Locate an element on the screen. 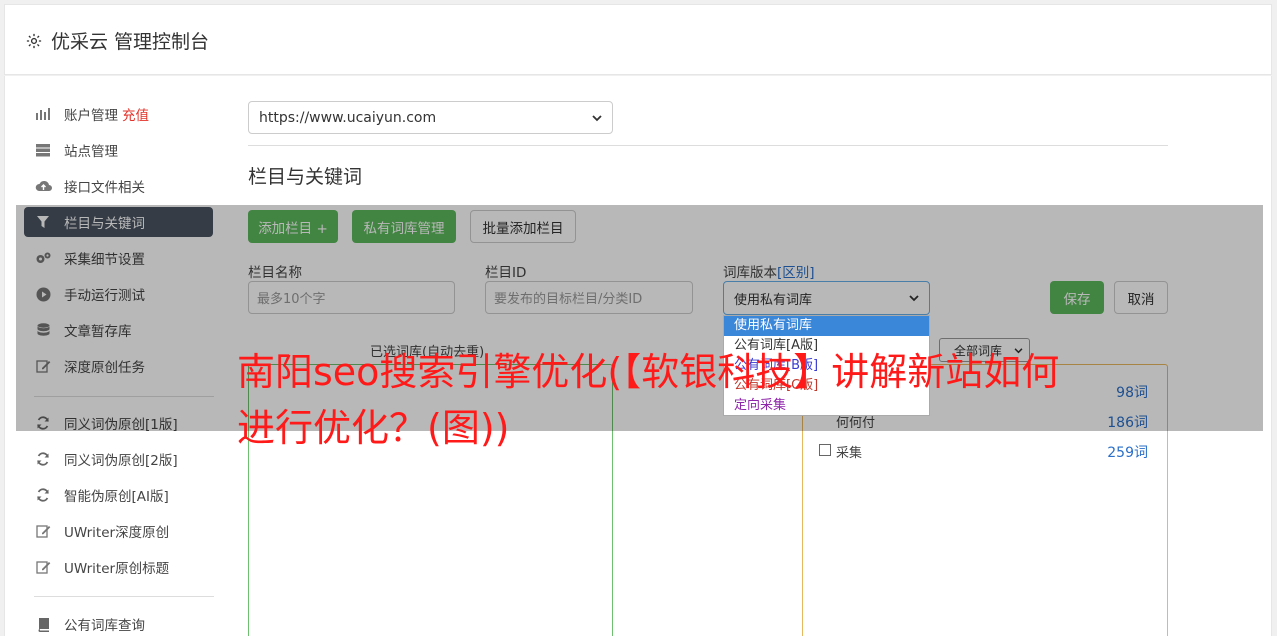 This screenshot has height=636, width=1277. sidebar-item-ai-rewrite: 智能伪原创[AI版] is located at coordinates (118, 495).